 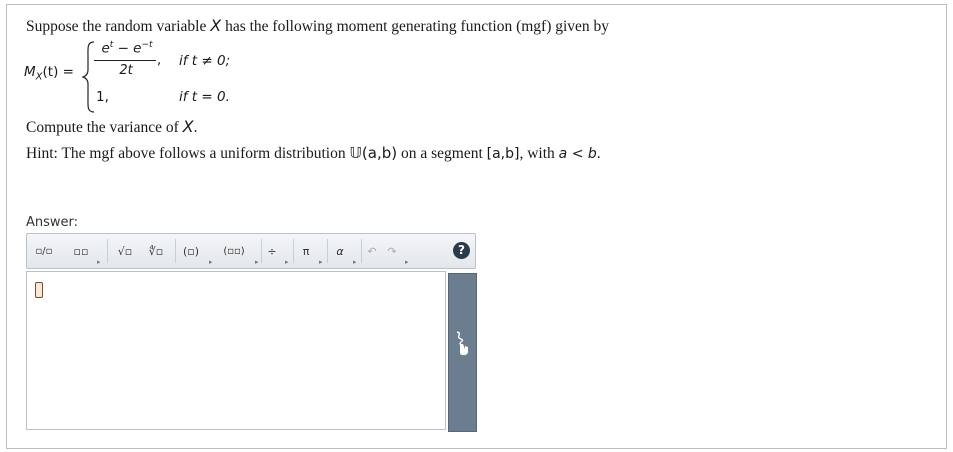 I want to click on pi-button: π, so click(x=306, y=251).